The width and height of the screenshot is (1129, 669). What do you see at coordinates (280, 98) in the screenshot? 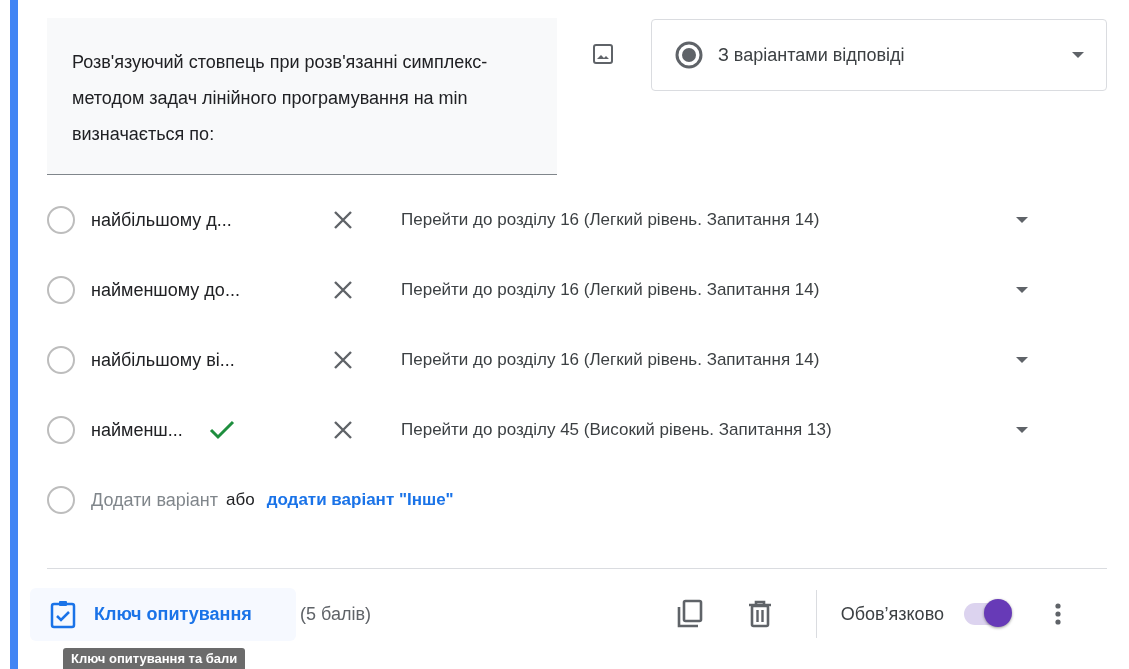
I see `question-text: Розв'язуючий стовпець при розв'язанні симплекс-методом задач лінійного програмування на min визначається по:` at bounding box center [280, 98].